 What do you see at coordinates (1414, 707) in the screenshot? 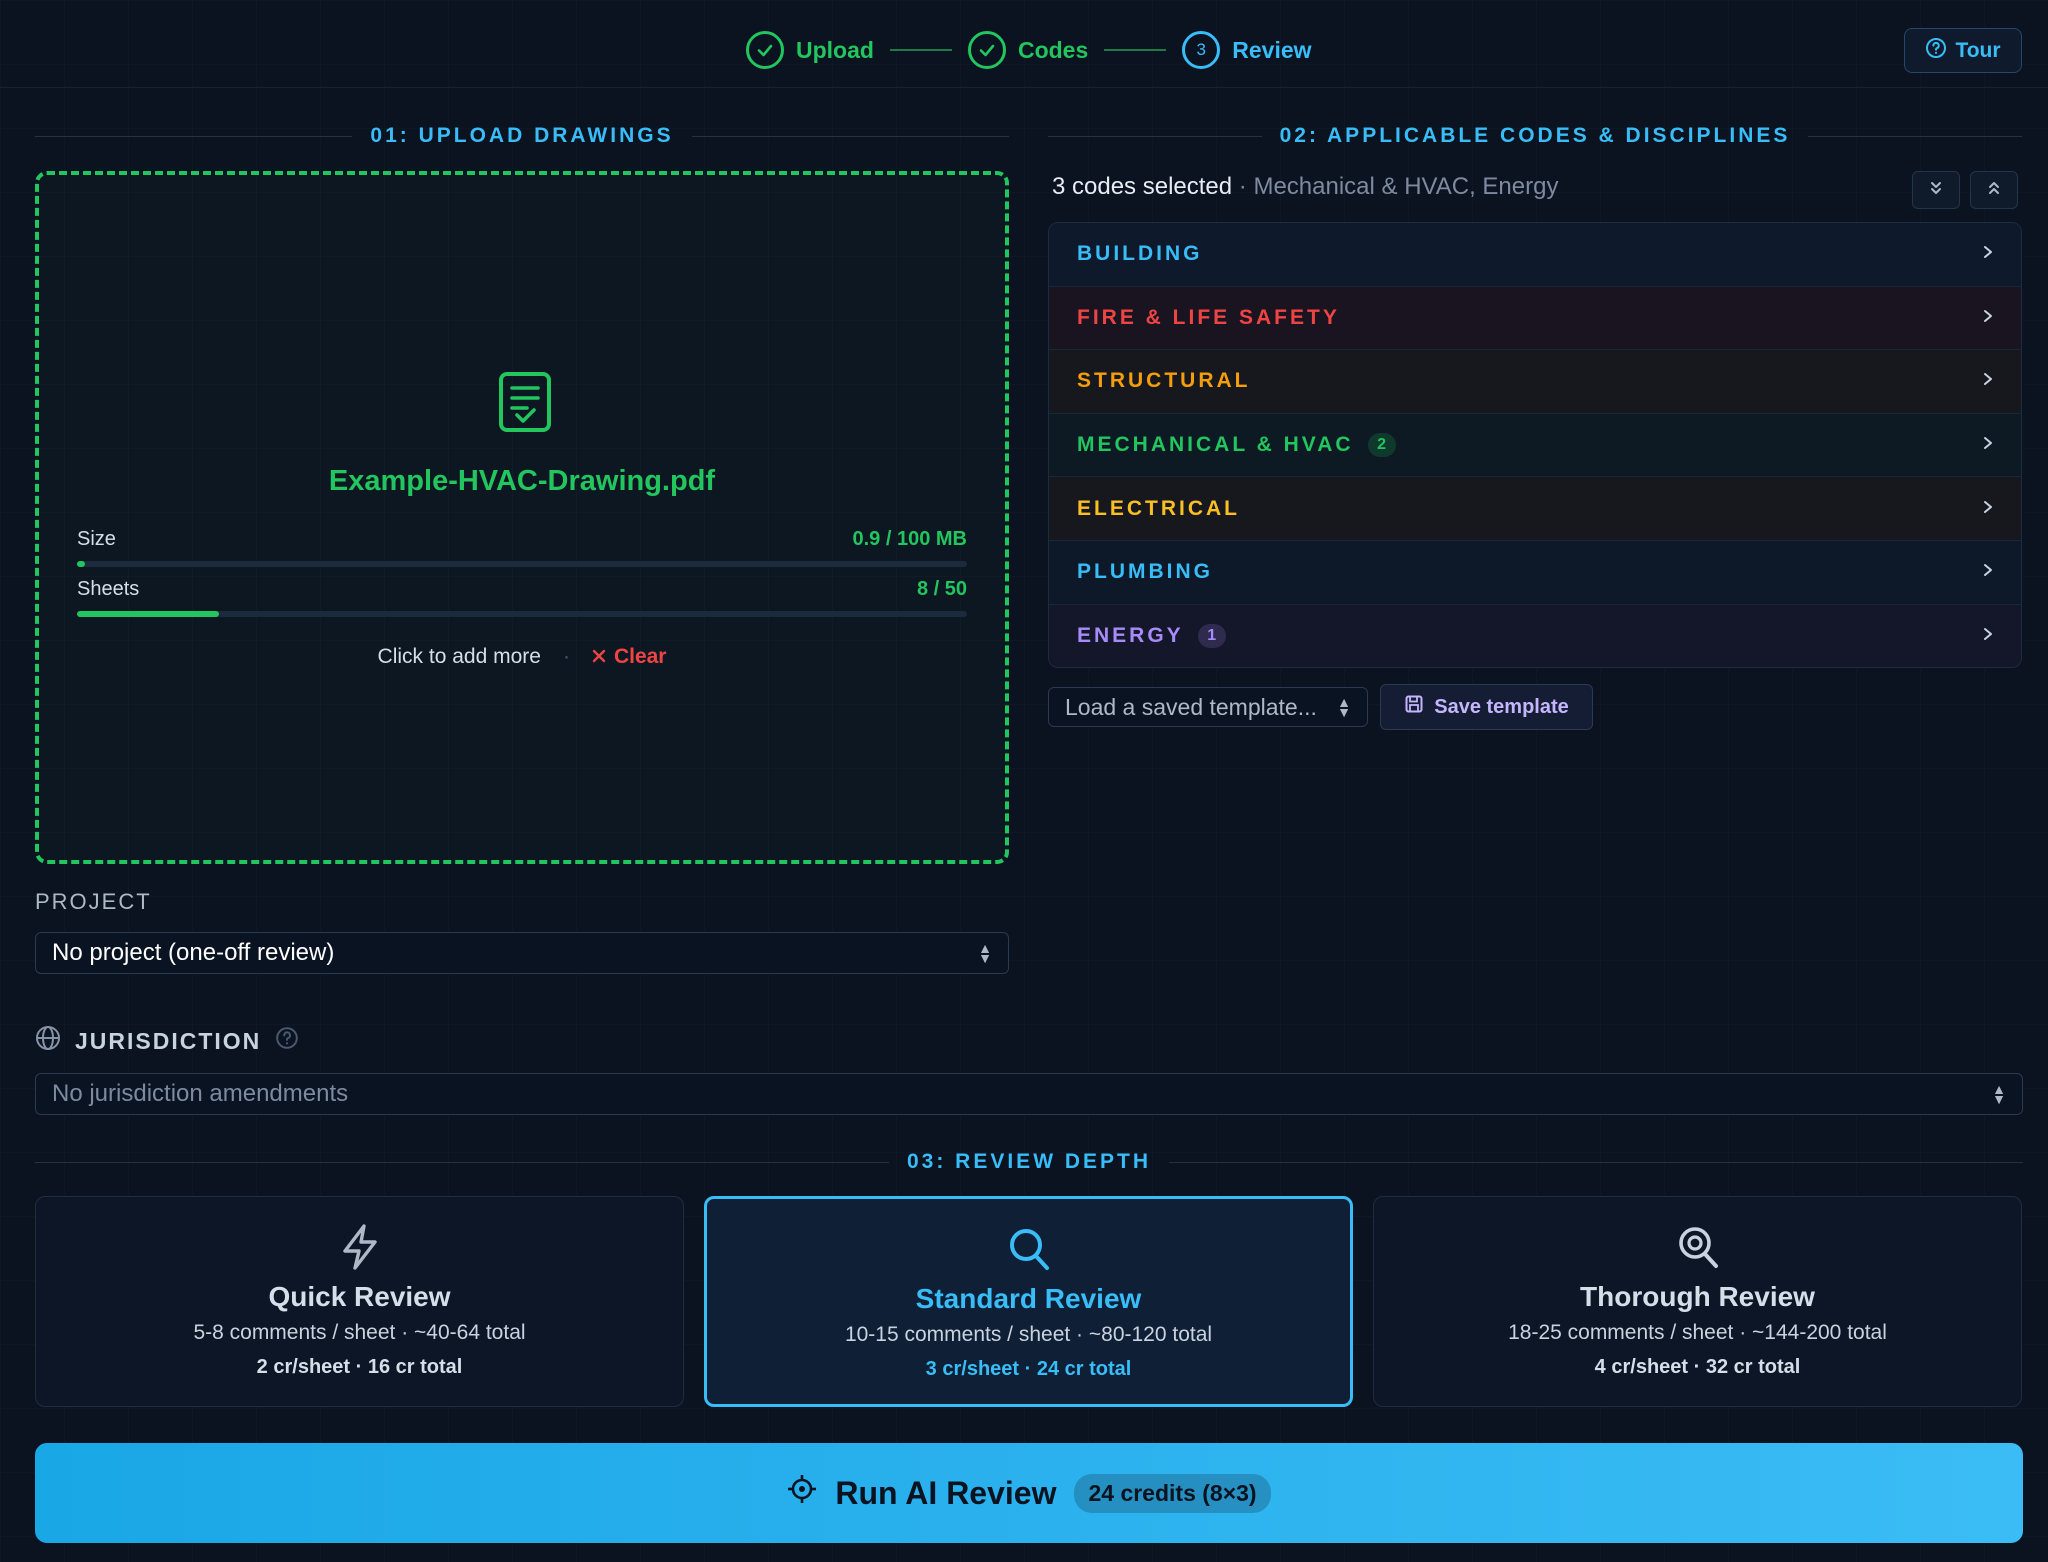
I see `save-icon` at bounding box center [1414, 707].